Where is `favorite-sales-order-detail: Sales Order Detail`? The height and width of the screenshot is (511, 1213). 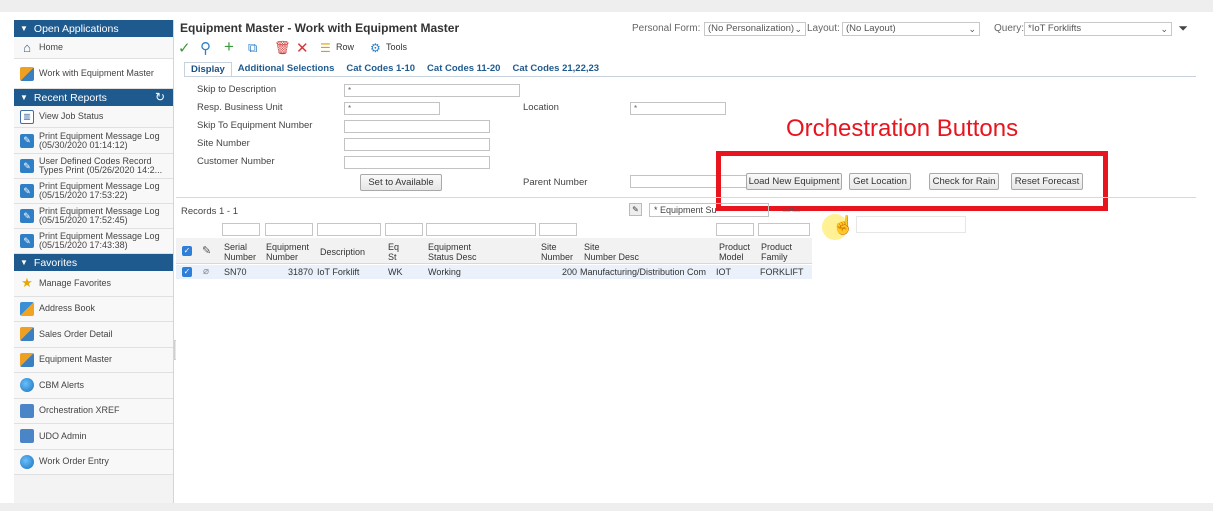
favorite-sales-order-detail: Sales Order Detail is located at coordinates (93, 335).